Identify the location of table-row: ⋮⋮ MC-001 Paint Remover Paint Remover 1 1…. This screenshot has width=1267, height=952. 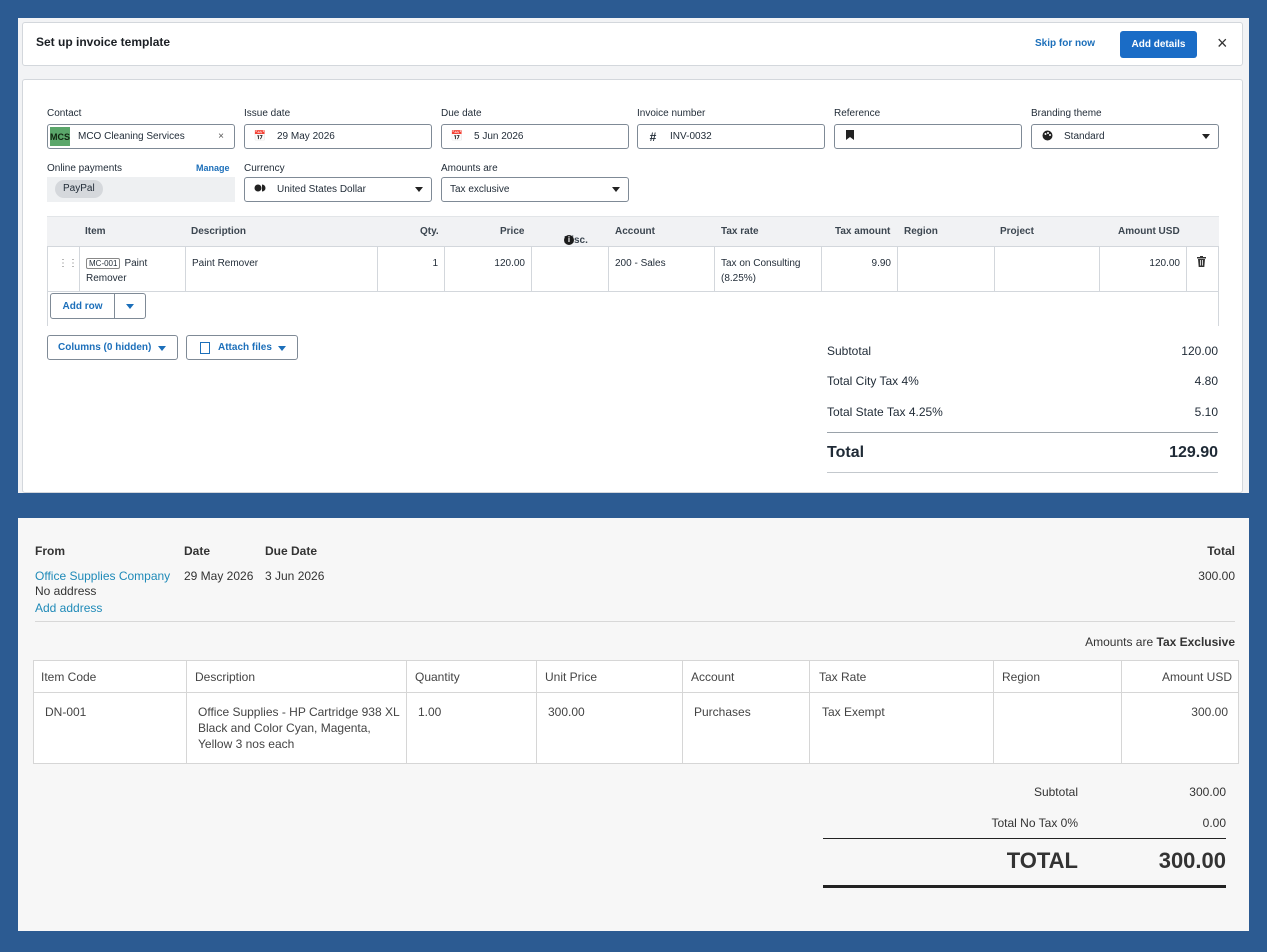
(633, 269).